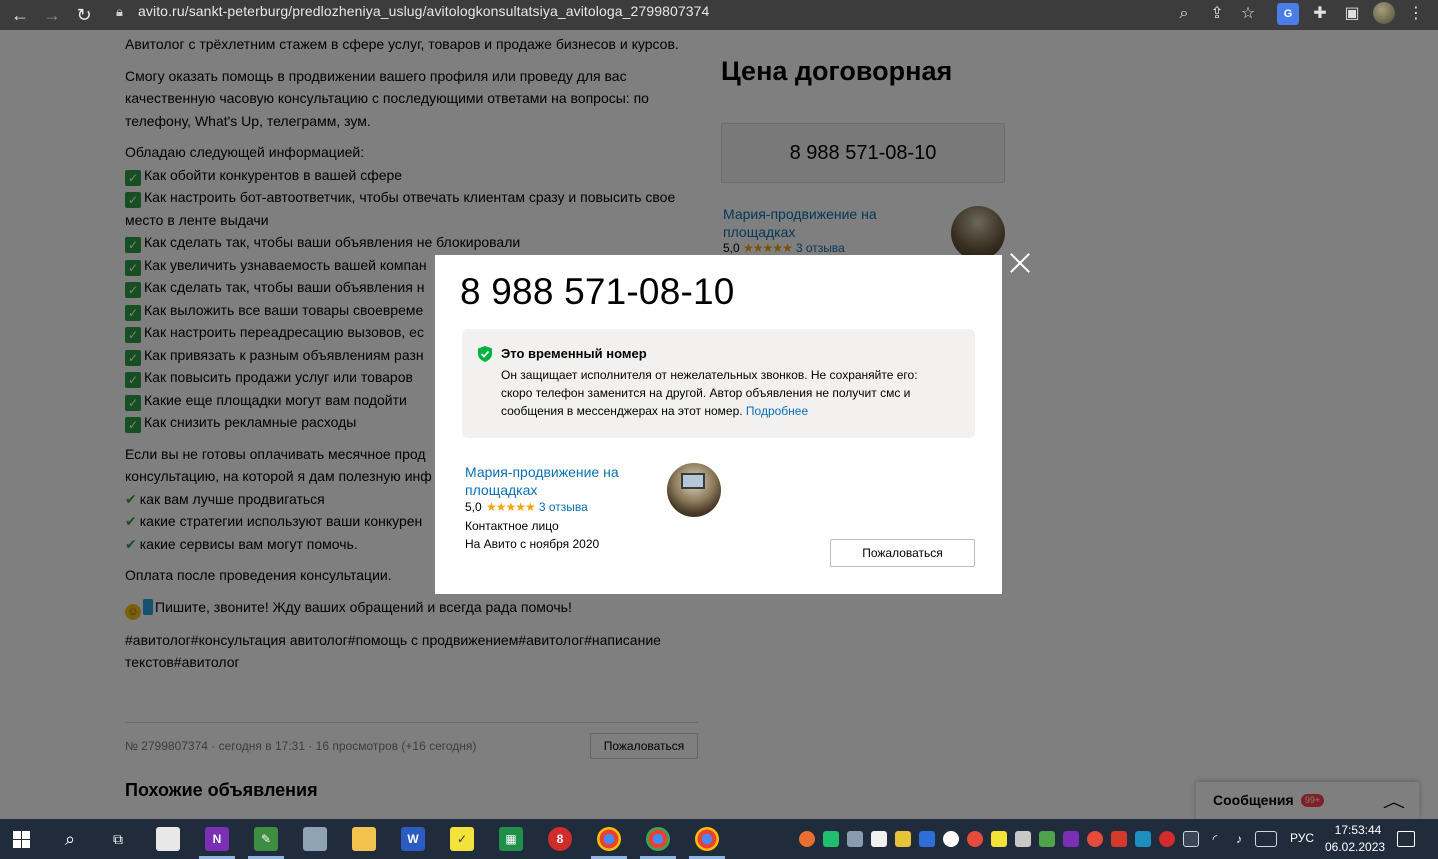  What do you see at coordinates (1143, 839) in the screenshot?
I see `tray-fx-icon` at bounding box center [1143, 839].